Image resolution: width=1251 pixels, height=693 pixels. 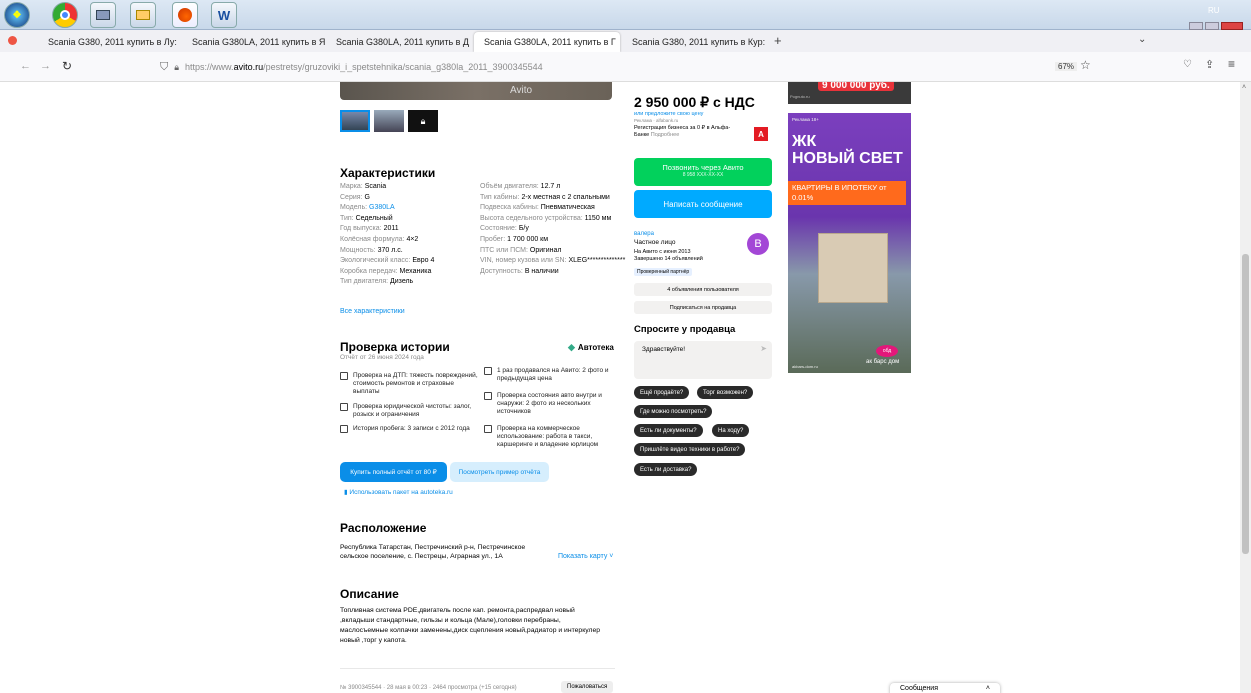 I want to click on spec-row: Серия: G, so click(x=355, y=197).